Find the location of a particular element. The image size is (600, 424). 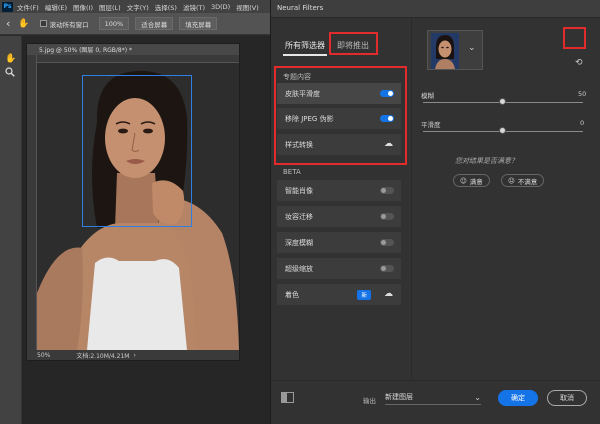

blur-slider-knob is located at coordinates (502, 101).